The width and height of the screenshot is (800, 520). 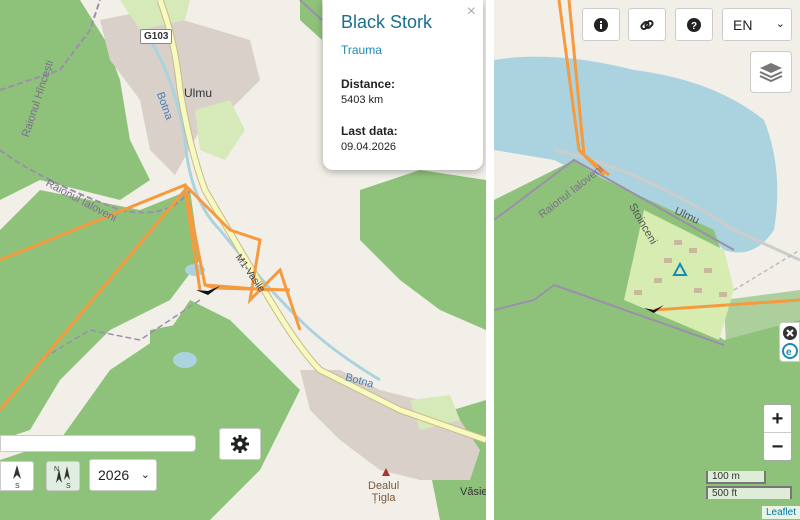 I want to click on year-select-value: 2026, so click(x=114, y=475).